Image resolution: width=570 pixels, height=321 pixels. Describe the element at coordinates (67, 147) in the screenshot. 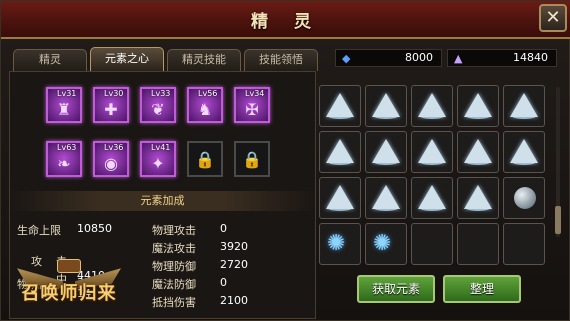

I see `slot-level: Lv63` at that location.